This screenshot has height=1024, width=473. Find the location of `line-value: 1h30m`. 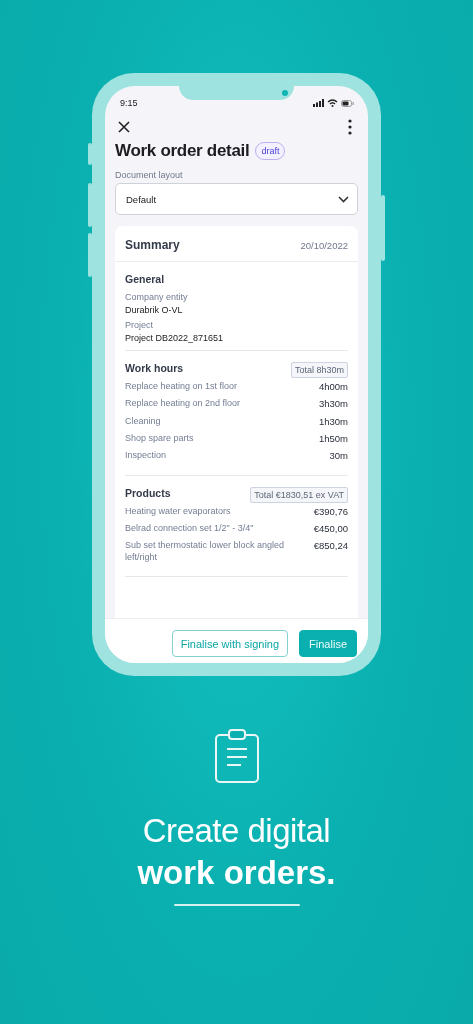

line-value: 1h30m is located at coordinates (333, 422).